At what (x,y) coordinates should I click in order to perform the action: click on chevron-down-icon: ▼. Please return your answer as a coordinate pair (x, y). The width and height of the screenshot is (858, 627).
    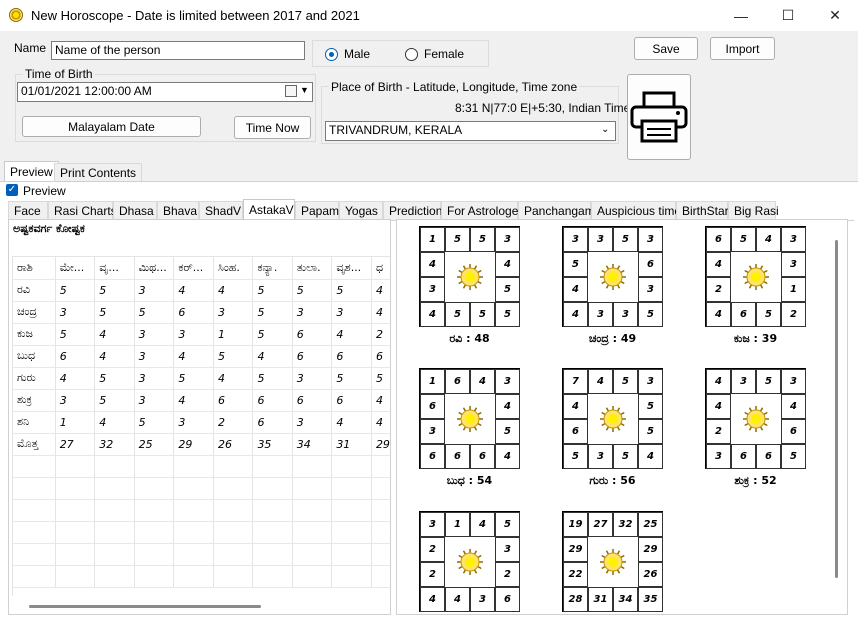
    Looking at the image, I should click on (304, 90).